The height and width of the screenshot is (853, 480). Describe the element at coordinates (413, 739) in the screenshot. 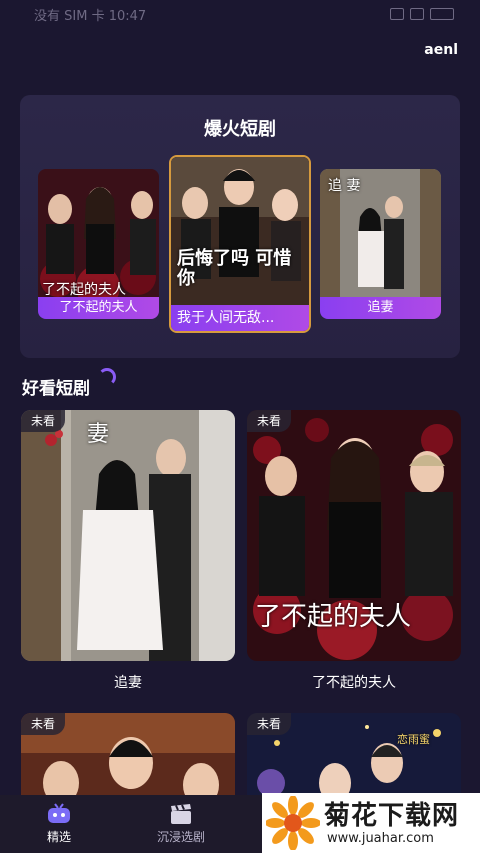

I see `poster-title: 恋雨蜜` at that location.